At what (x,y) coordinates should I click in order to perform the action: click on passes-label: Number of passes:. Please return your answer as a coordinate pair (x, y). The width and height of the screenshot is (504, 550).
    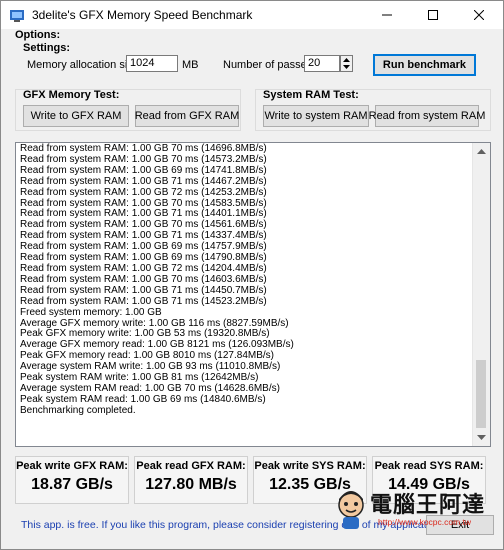
    Looking at the image, I should click on (269, 65).